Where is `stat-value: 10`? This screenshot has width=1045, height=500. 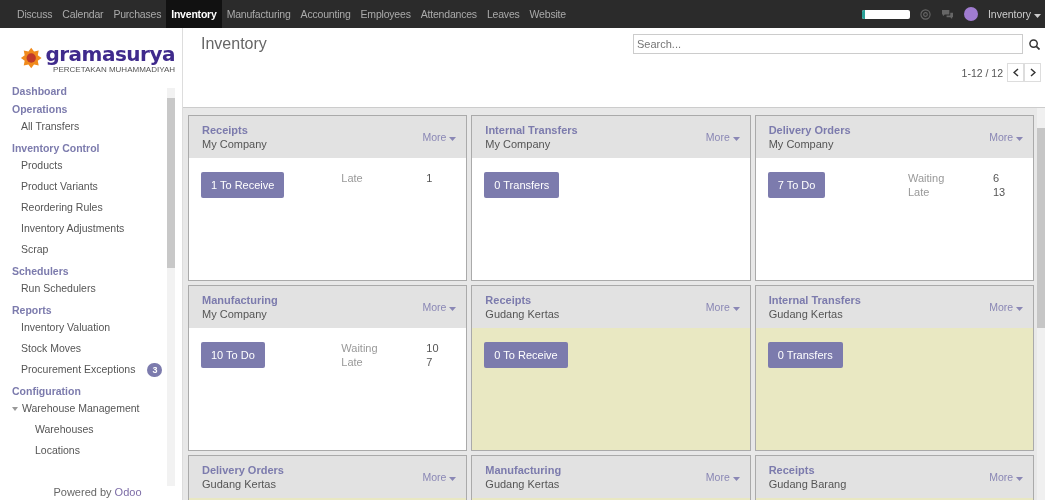 stat-value: 10 is located at coordinates (433, 348).